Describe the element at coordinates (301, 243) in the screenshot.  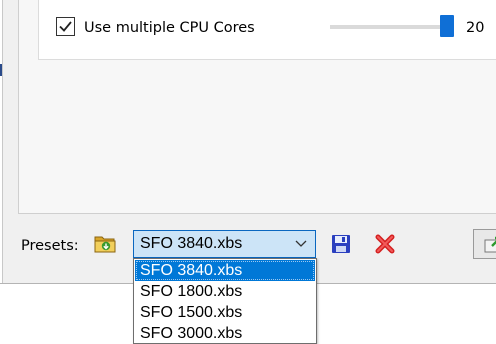
I see `chevron-down-icon` at that location.